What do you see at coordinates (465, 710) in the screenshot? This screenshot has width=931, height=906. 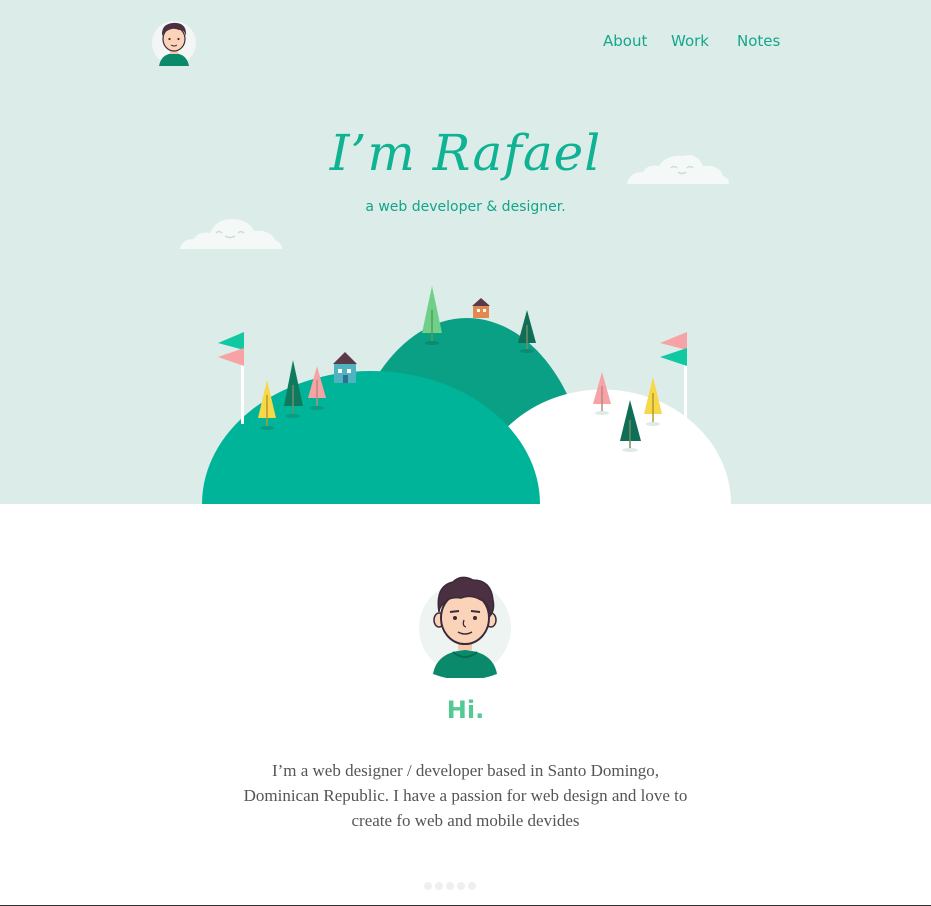 I see `greeting-heading: Hi.` at bounding box center [465, 710].